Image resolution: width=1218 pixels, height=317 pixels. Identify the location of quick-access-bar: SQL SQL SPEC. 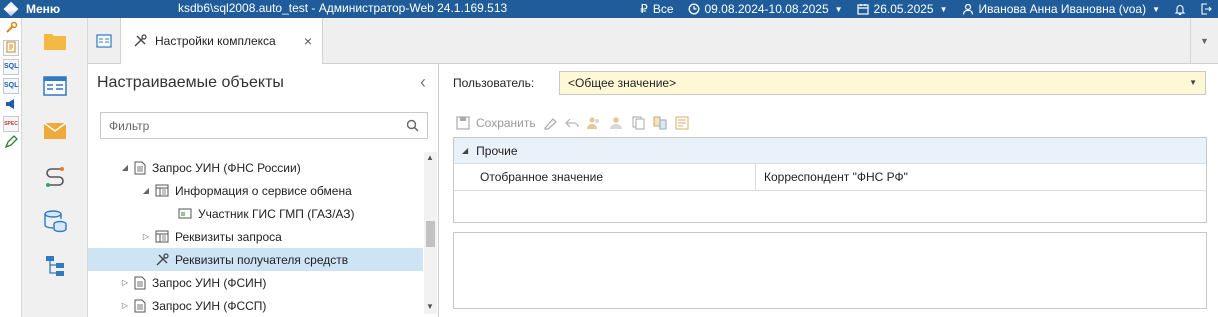
(11, 167).